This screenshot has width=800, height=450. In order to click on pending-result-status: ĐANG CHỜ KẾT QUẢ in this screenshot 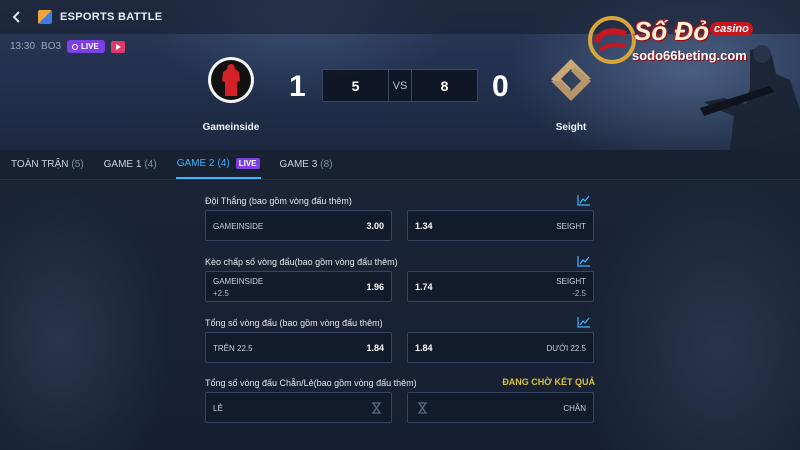, I will do `click(548, 382)`.